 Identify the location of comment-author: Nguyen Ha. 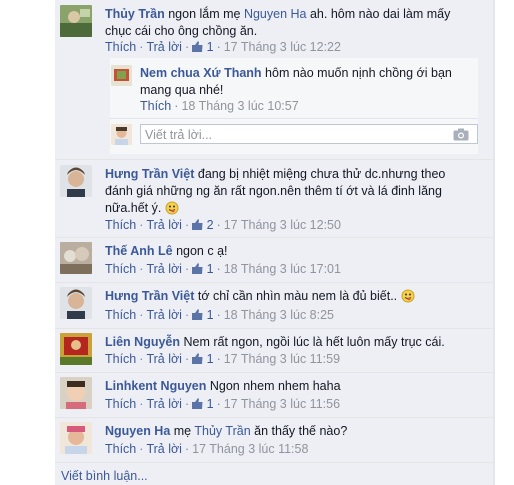
(137, 431).